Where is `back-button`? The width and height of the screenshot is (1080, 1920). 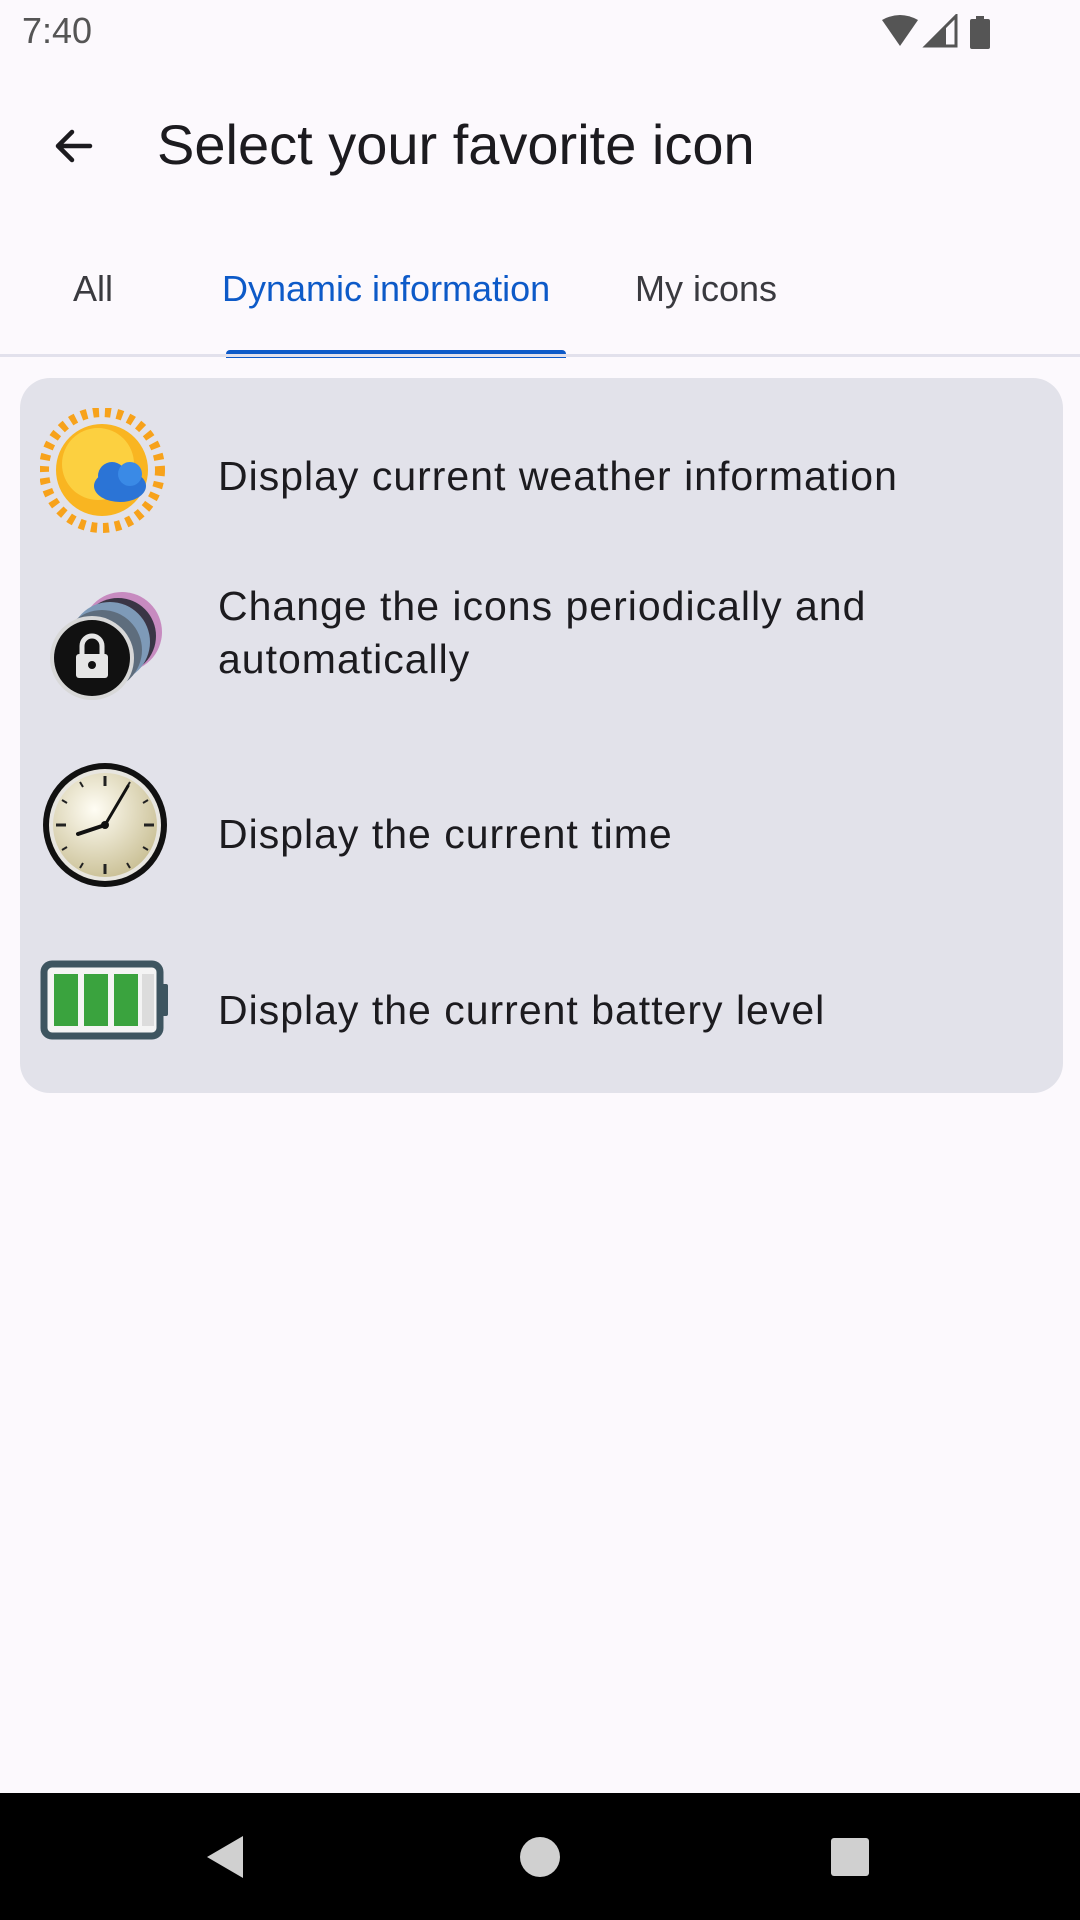 back-button is located at coordinates (74, 146).